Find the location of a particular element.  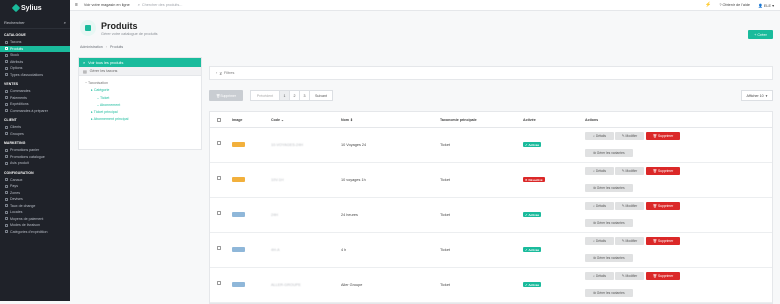

cubes-icon: ⧉ is located at coordinates (594, 222).